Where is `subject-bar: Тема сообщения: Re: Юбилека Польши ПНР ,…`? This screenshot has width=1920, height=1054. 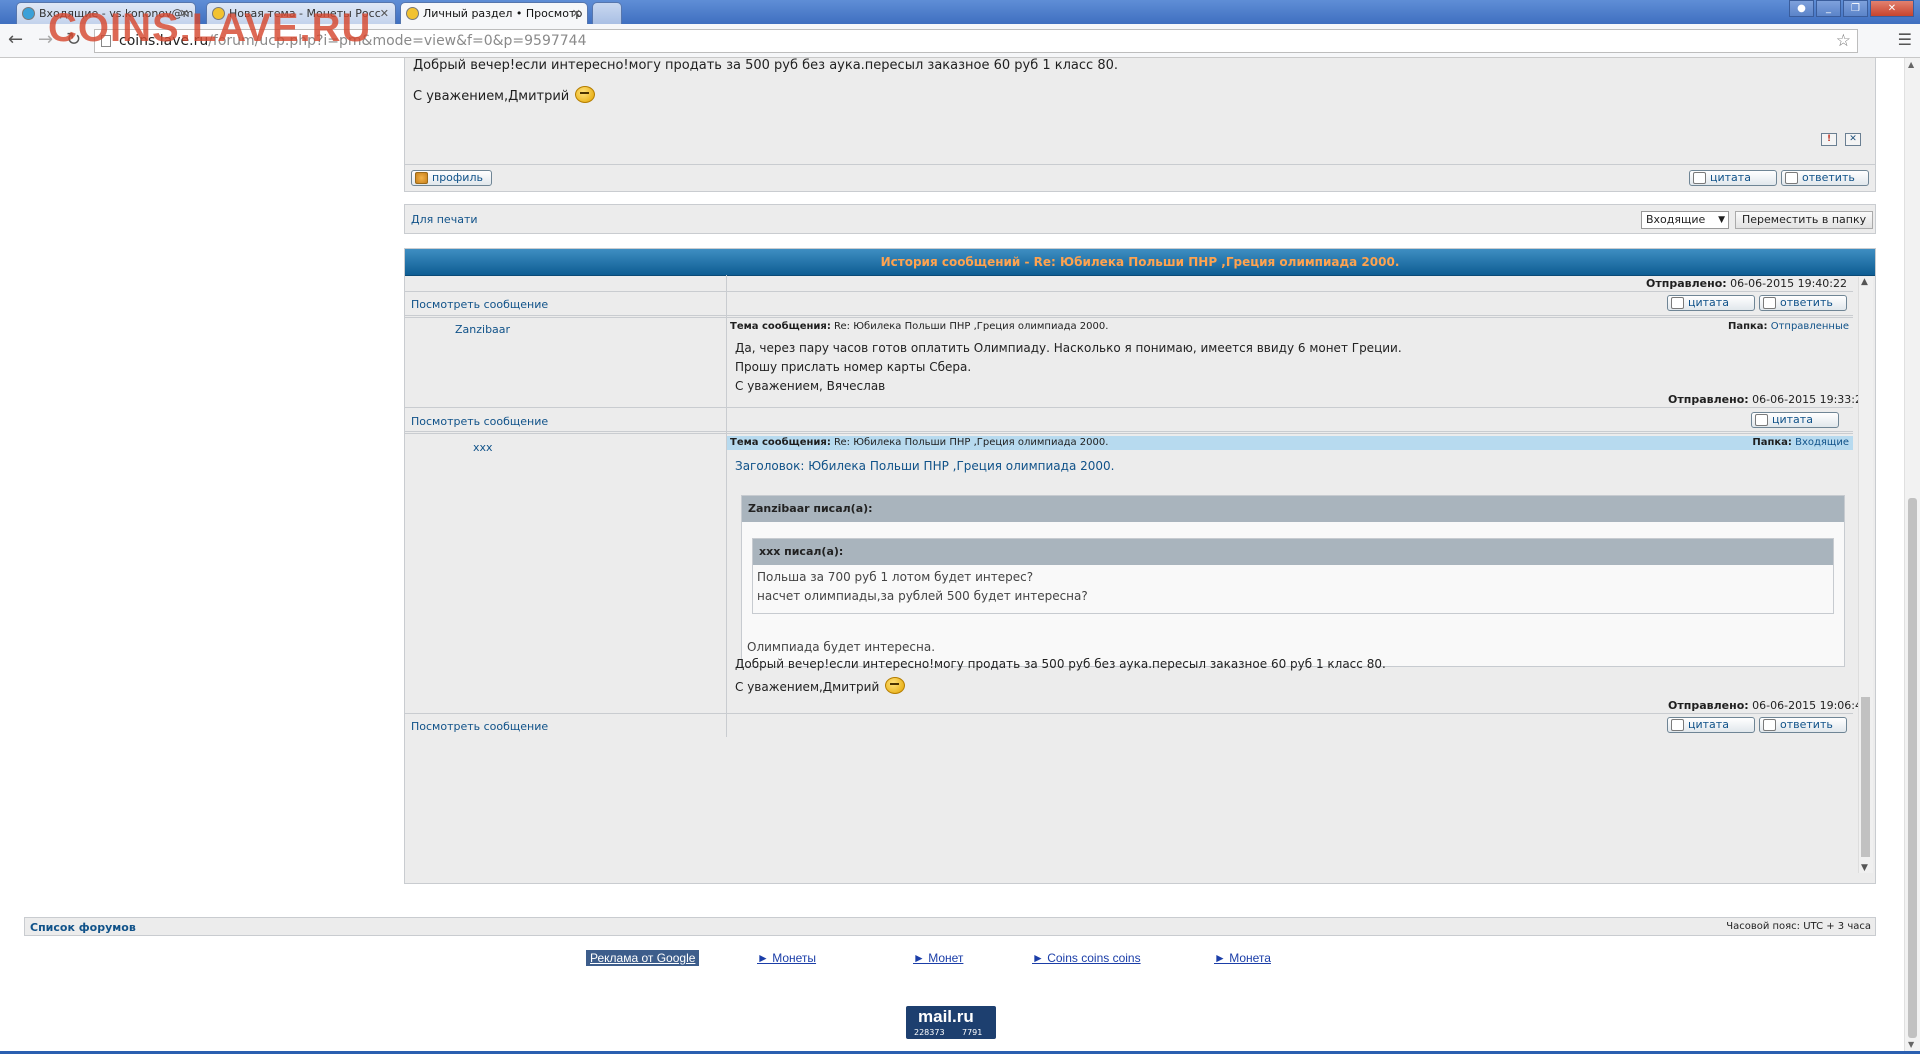 subject-bar: Тема сообщения: Re: Юбилека Польши ПНР ,… is located at coordinates (1290, 443).